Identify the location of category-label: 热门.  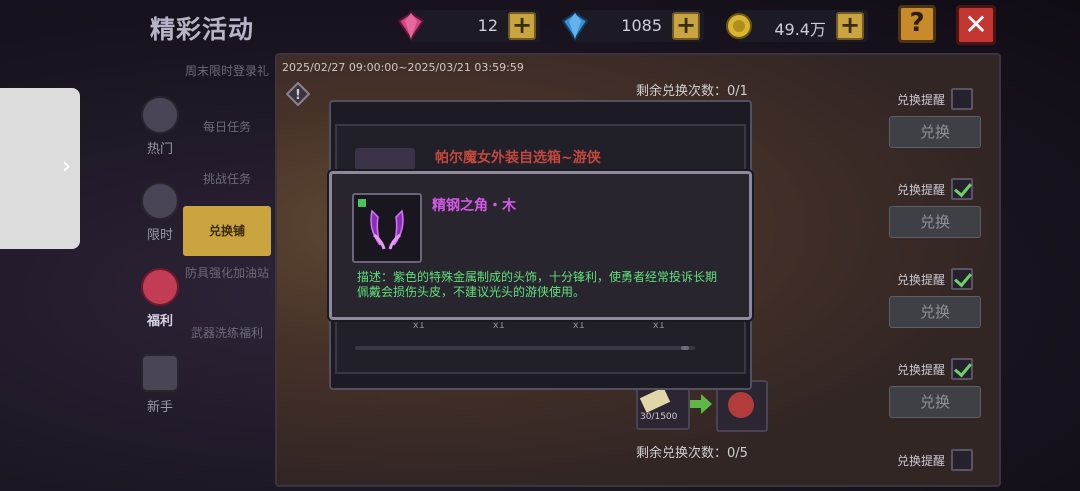
(159, 149).